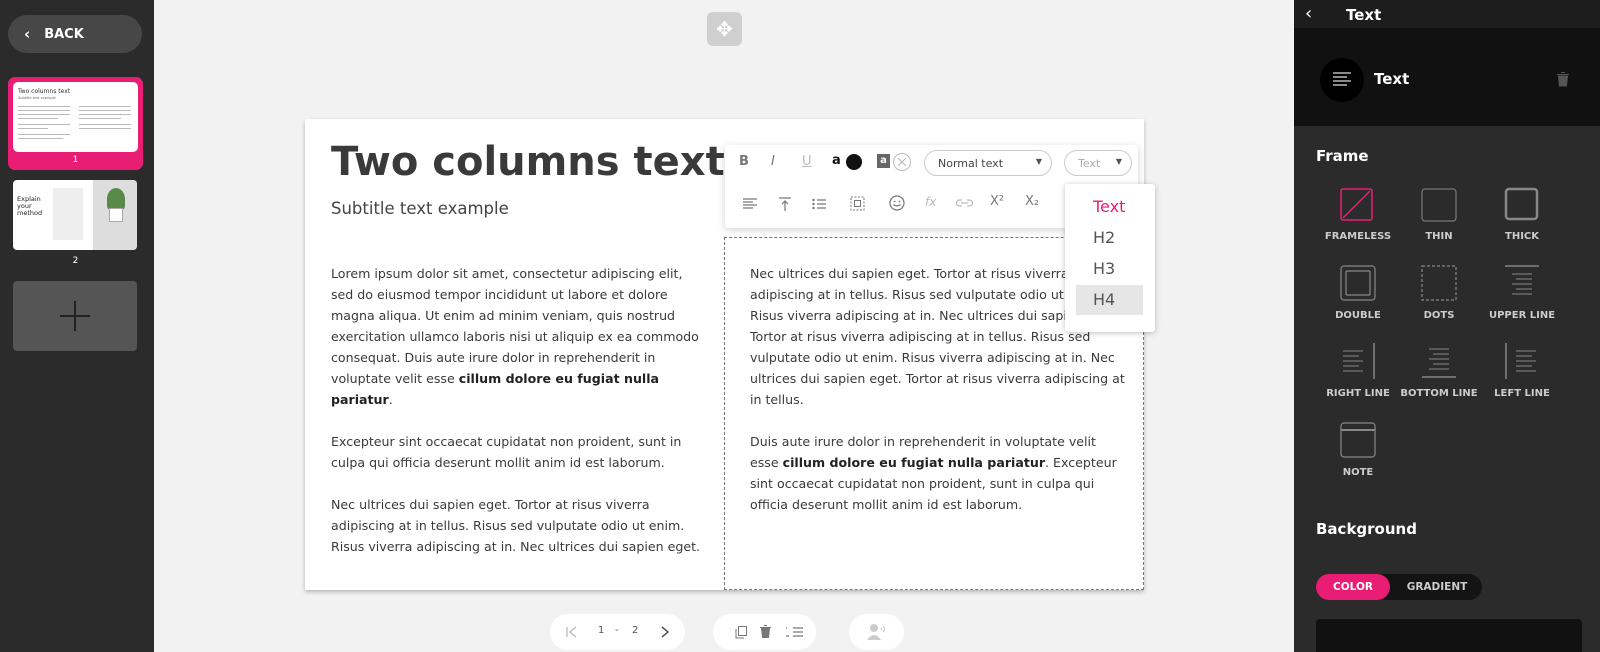  I want to click on frame-option-thick: THICK, so click(1522, 214).